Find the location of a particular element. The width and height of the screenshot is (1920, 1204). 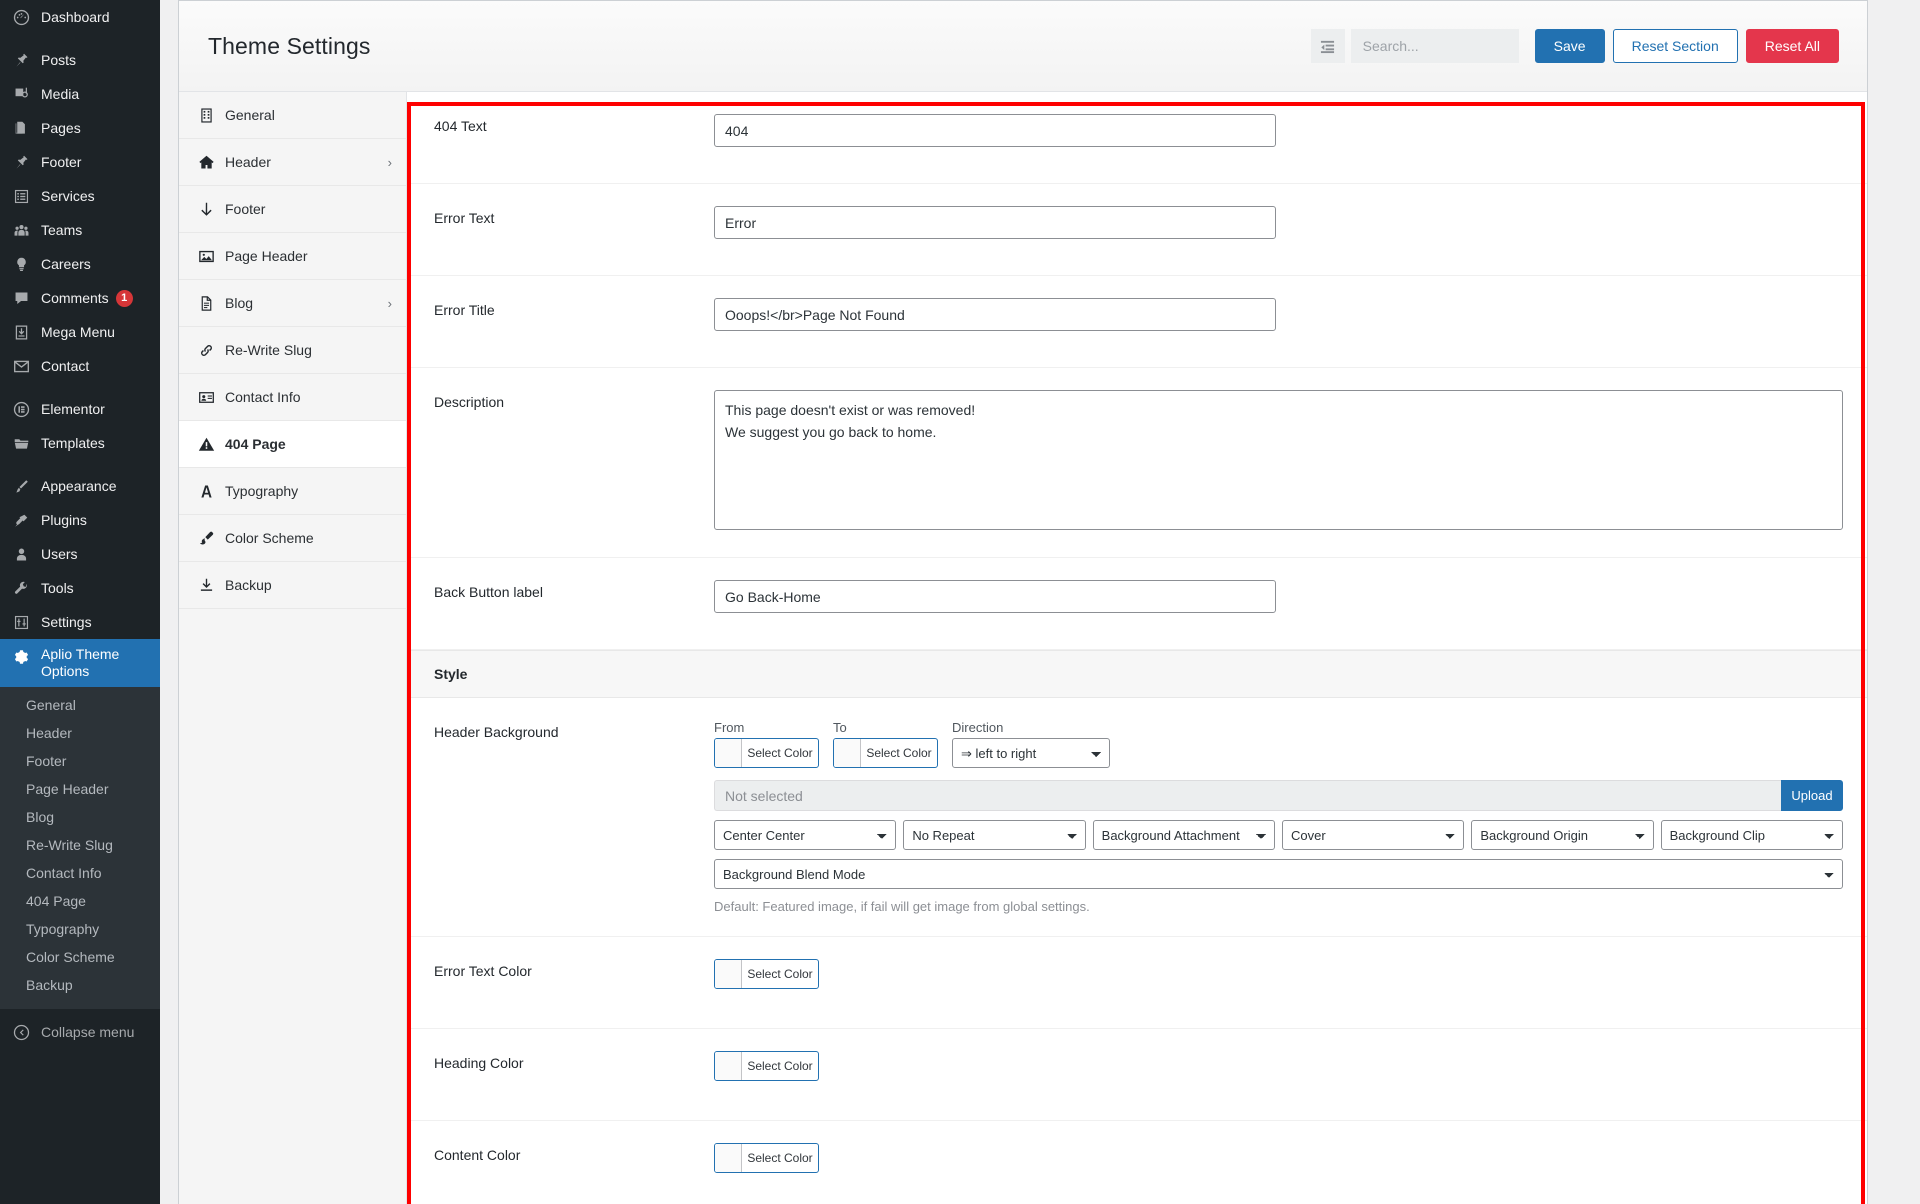

sidebar-item-tools: Tools is located at coordinates (80, 588).